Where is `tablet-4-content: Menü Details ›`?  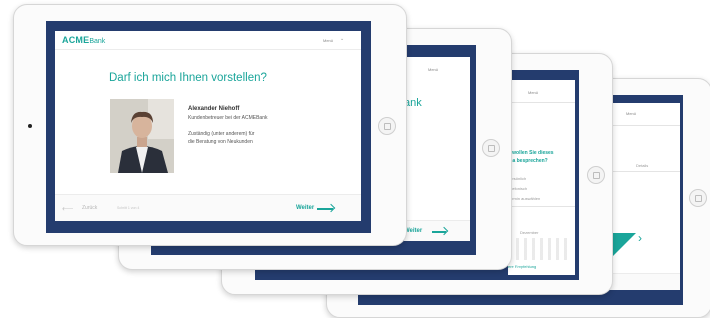 tablet-4-content: Menü Details › is located at coordinates (644, 196).